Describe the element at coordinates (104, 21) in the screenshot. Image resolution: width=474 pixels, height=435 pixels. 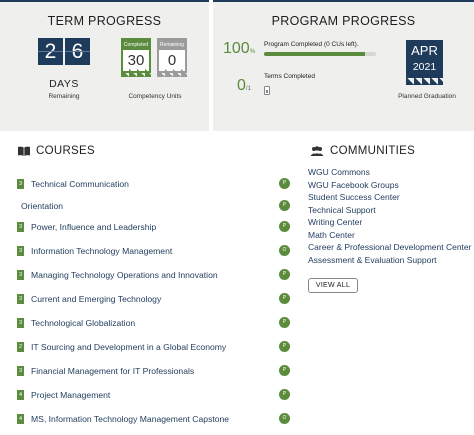
I see `term-progress-title: TERM PROGRESS` at that location.